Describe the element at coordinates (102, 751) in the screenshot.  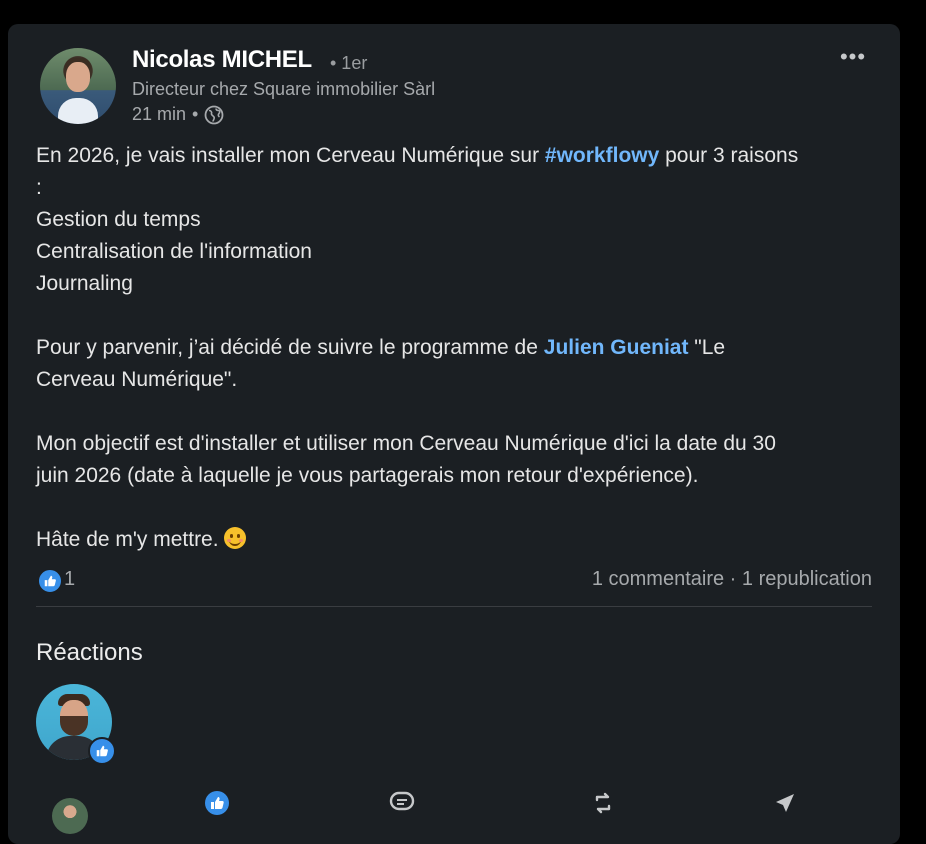
I see `like-badge-icon` at that location.